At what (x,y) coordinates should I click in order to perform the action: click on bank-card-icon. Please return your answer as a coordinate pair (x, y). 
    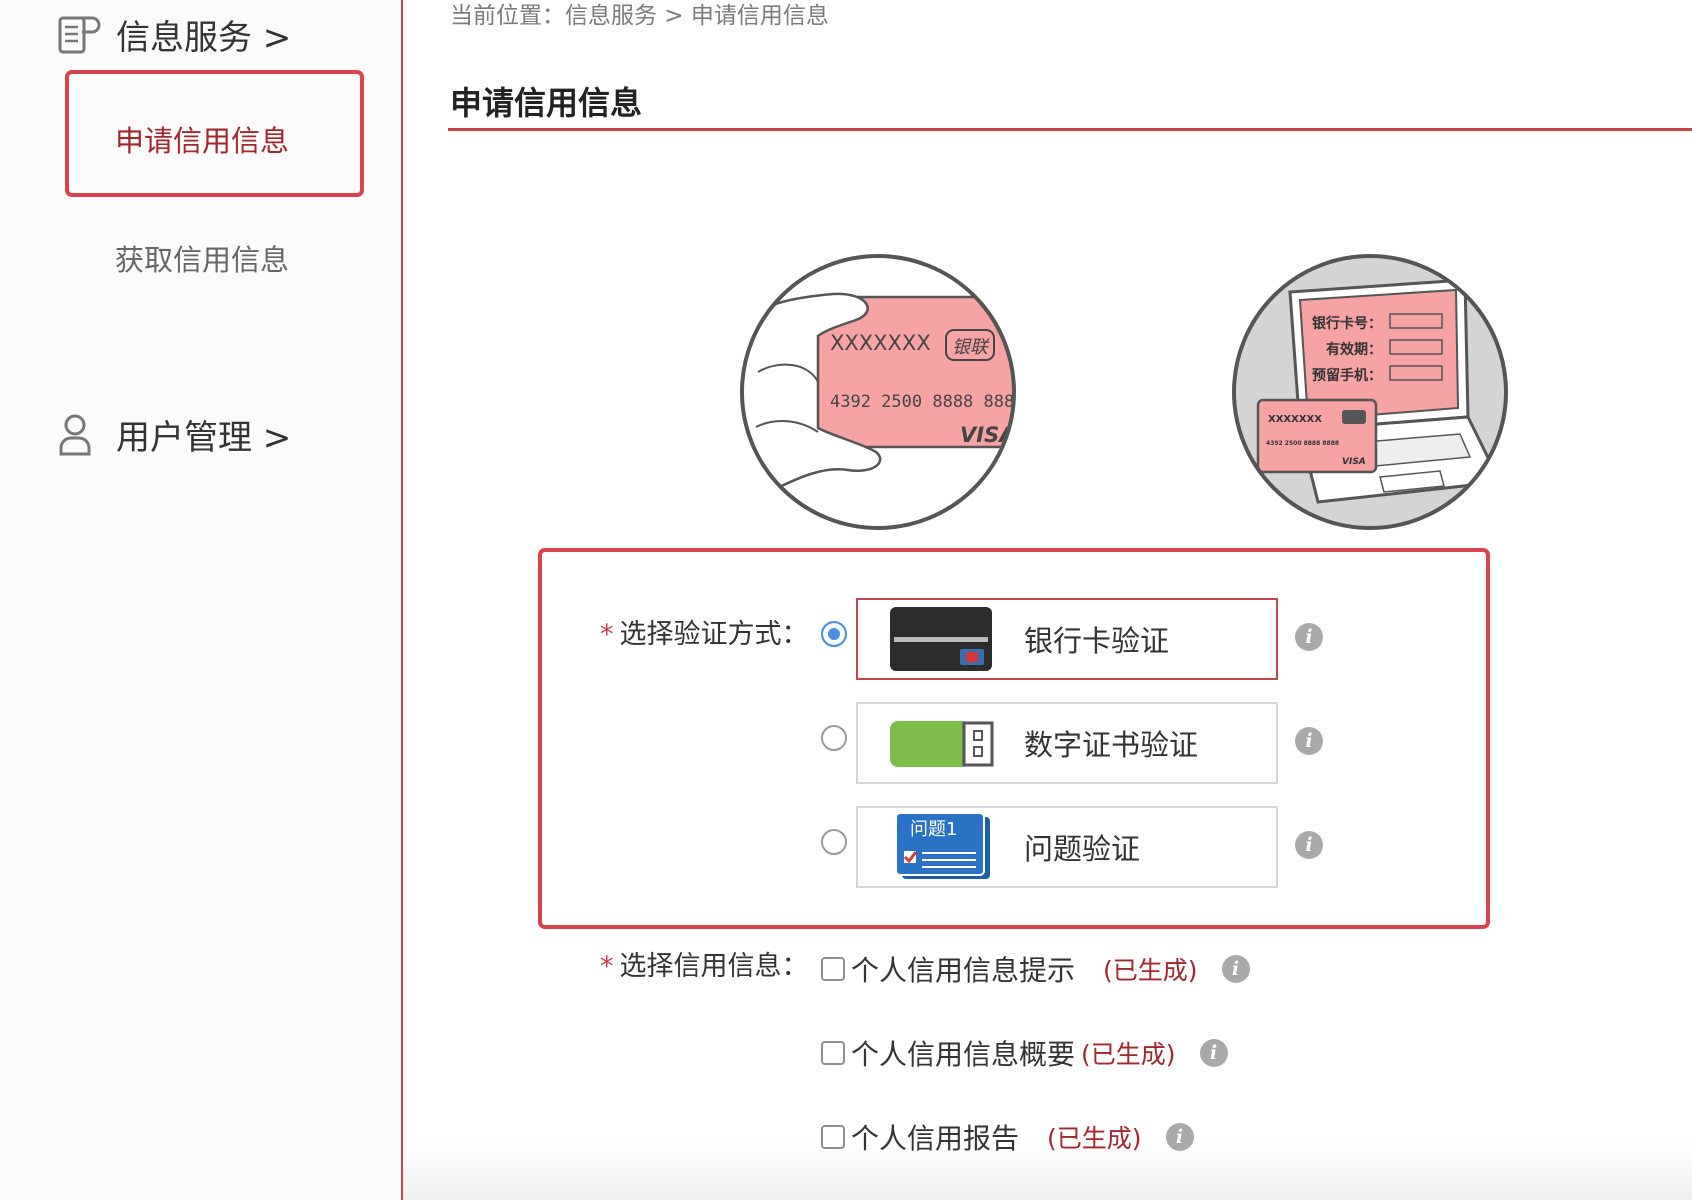
    Looking at the image, I should click on (941, 639).